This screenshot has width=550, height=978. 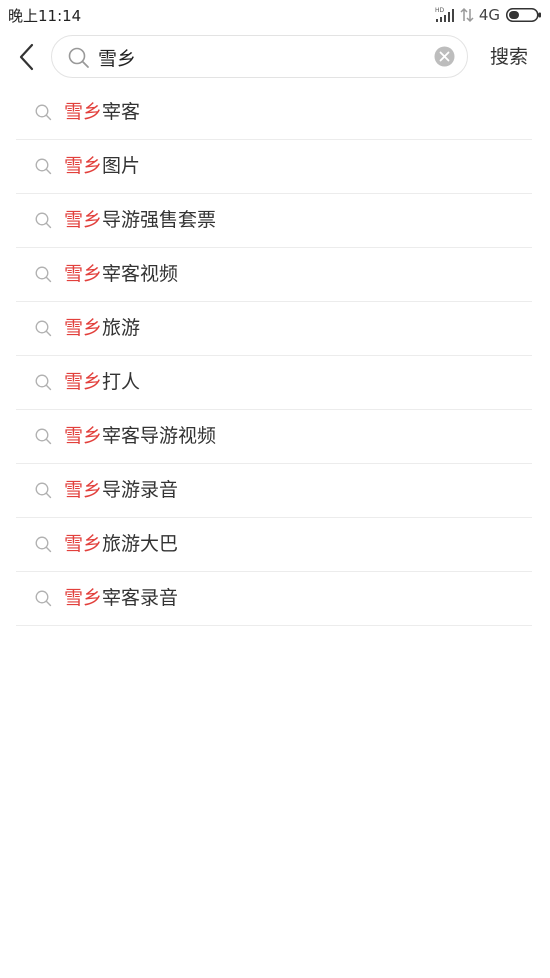 I want to click on suggestion-item: 雪乡旅游, so click(x=274, y=329).